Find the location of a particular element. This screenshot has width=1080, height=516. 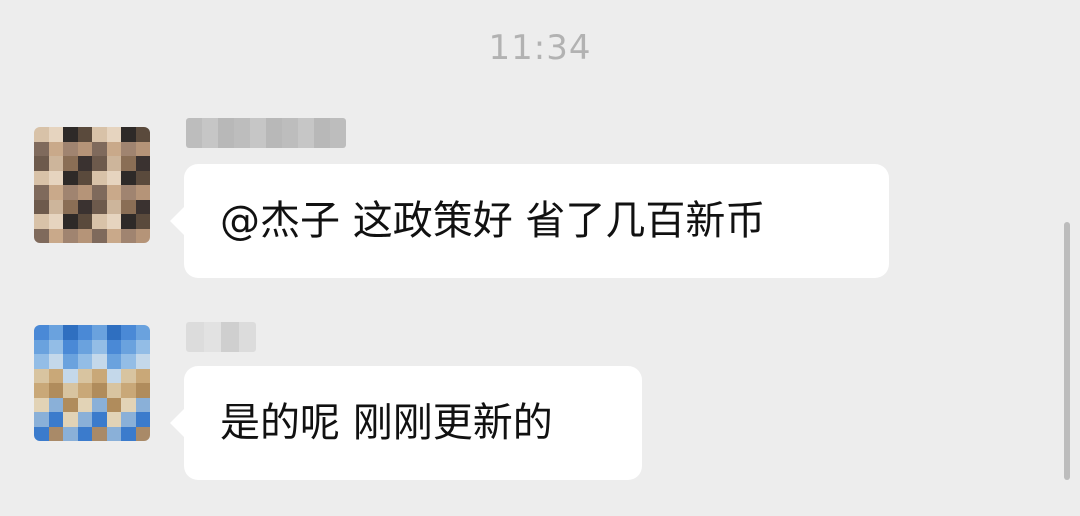

message-bubble: 是的呢 刚刚更新的 is located at coordinates (406, 423).